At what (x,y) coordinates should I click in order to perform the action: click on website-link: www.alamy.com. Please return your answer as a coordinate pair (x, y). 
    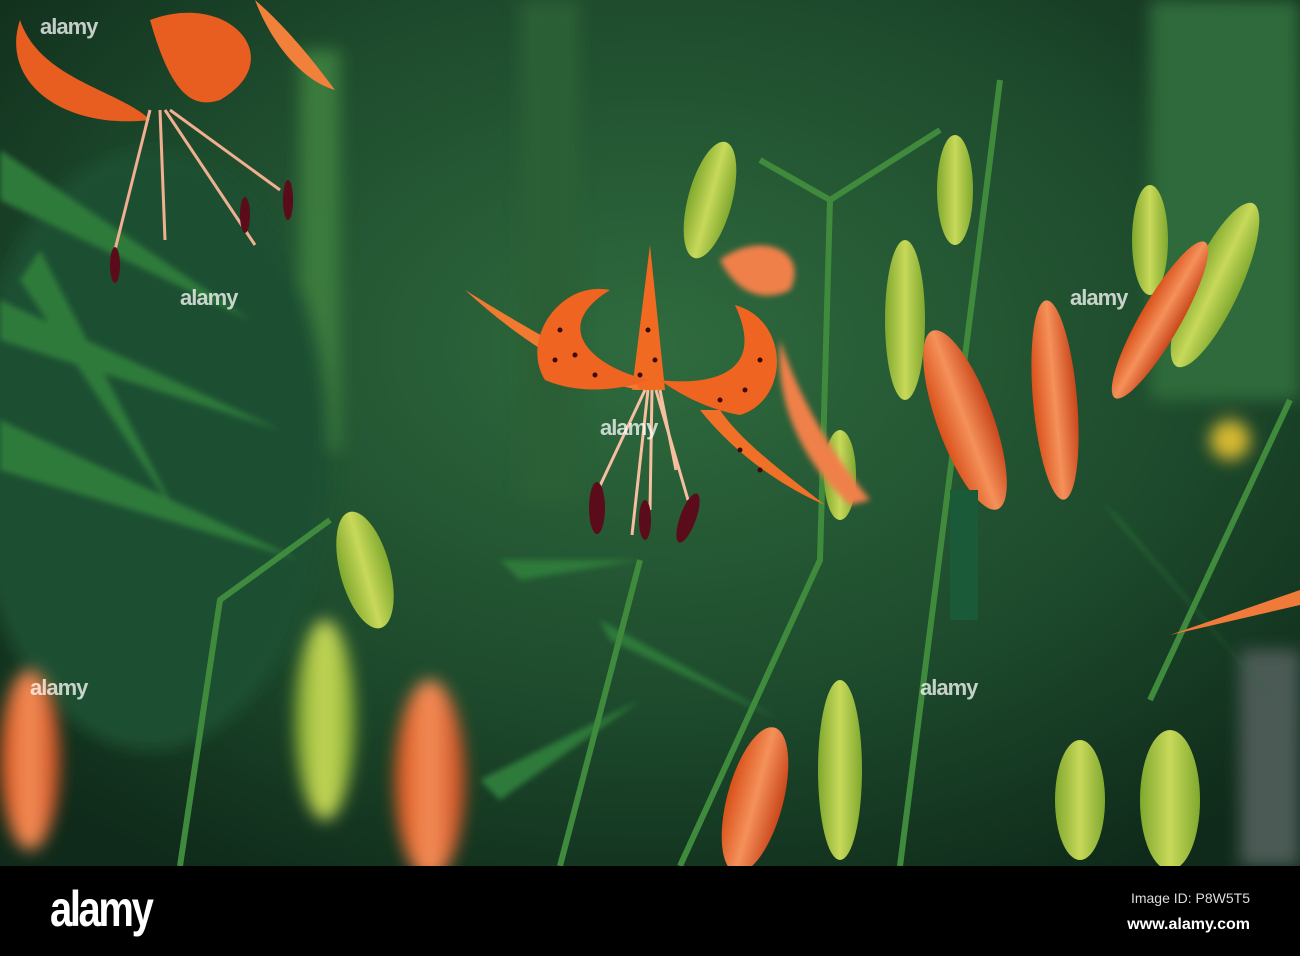
    Looking at the image, I should click on (1188, 925).